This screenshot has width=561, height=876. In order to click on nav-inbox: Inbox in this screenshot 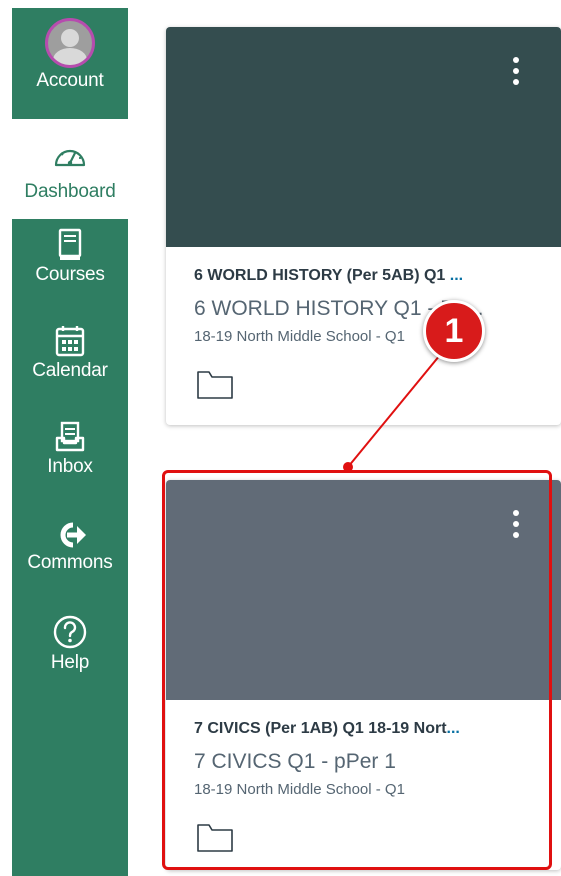, I will do `click(70, 465)`.